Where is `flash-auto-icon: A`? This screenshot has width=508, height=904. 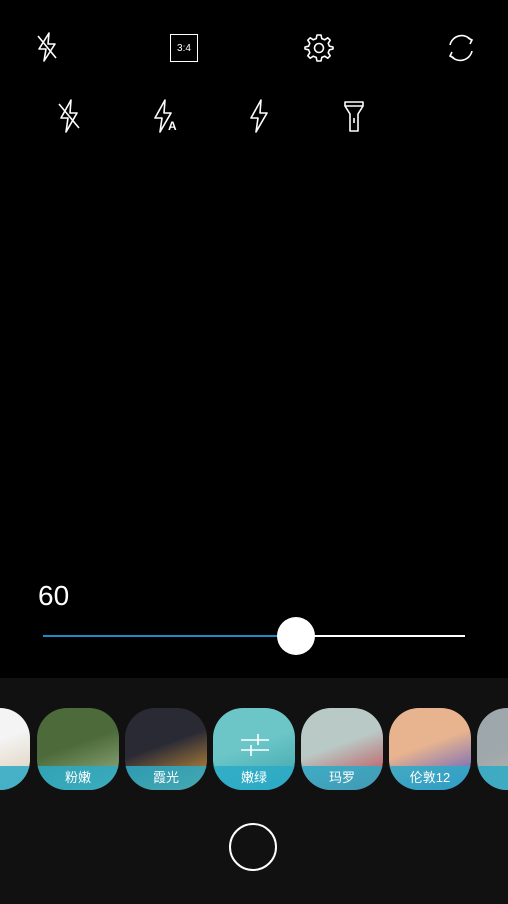
flash-auto-icon: A is located at coordinates (165, 116).